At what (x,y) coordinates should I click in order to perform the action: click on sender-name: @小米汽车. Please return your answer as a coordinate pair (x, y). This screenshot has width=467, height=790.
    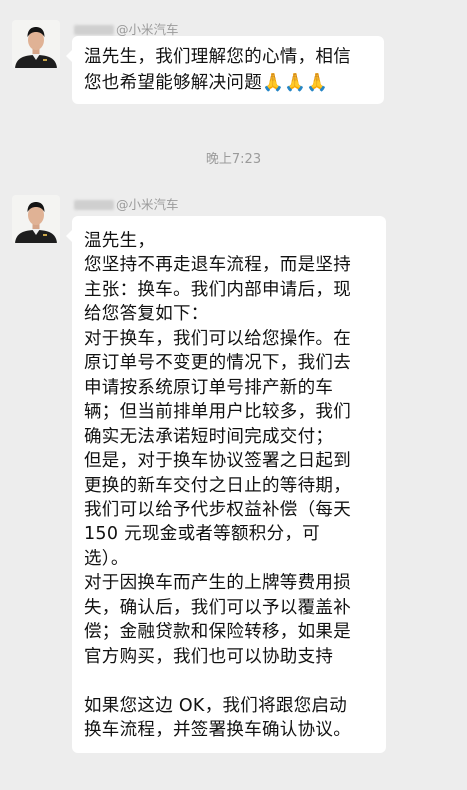
    Looking at the image, I should click on (126, 205).